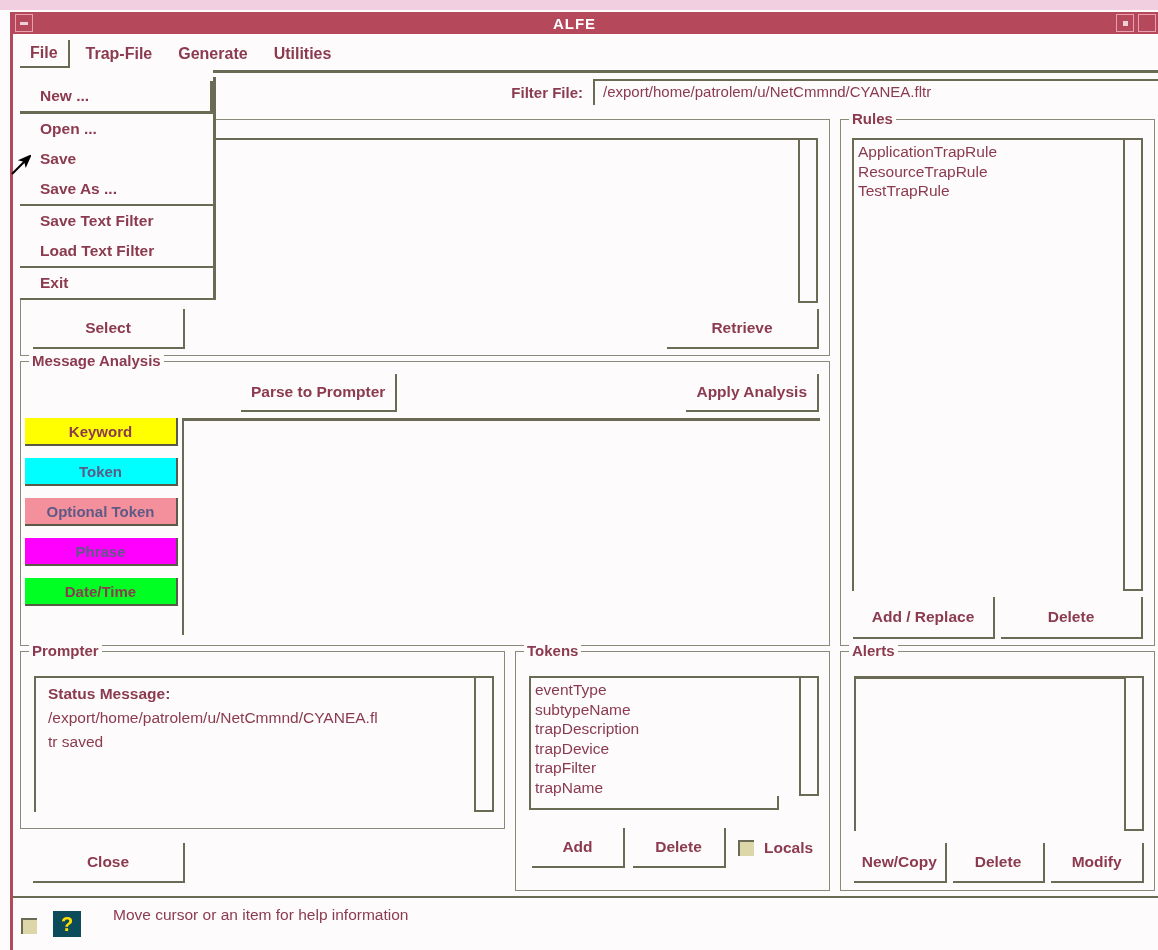 This screenshot has width=1158, height=950. What do you see at coordinates (789, 848) in the screenshot?
I see `checkbox-label: Locals` at bounding box center [789, 848].